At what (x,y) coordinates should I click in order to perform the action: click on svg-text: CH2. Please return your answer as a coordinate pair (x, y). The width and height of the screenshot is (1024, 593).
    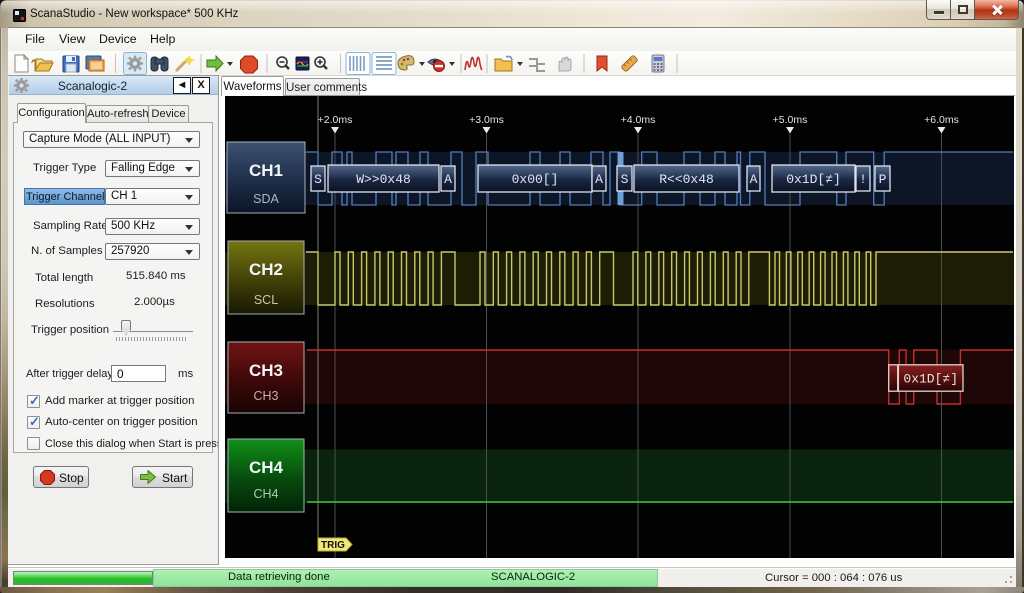
    Looking at the image, I should click on (266, 269).